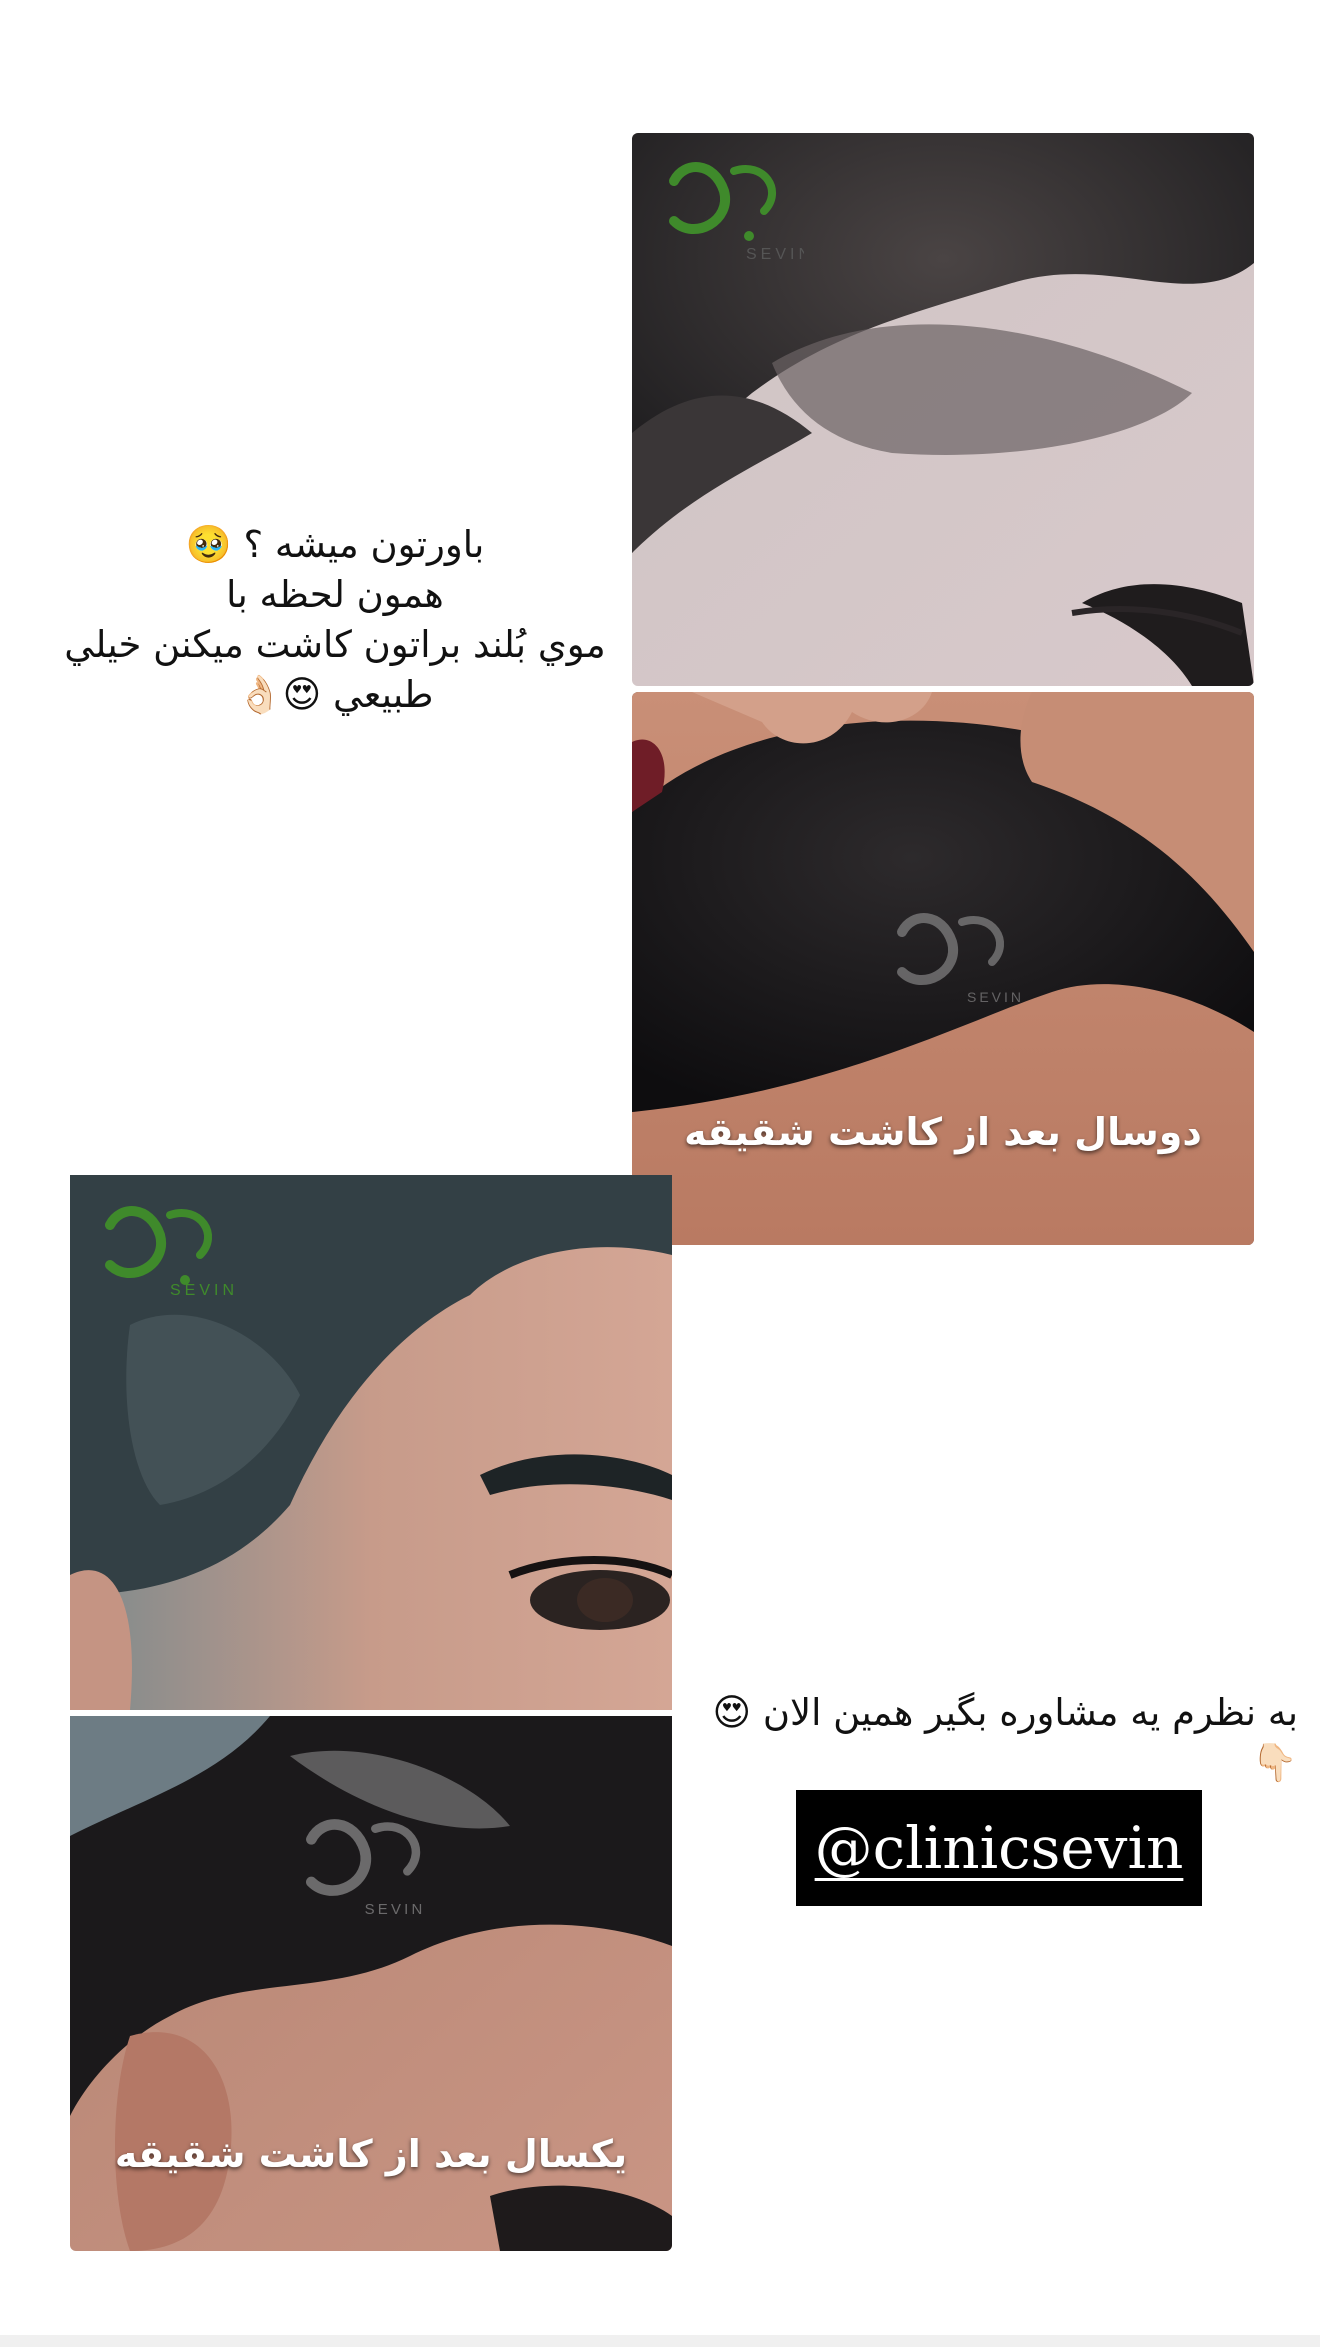 The height and width of the screenshot is (2347, 1320). What do you see at coordinates (988, 1738) in the screenshot?
I see `cta-text: به نظرم يه مشاوره بگير همين الان 😍👇🏻` at bounding box center [988, 1738].